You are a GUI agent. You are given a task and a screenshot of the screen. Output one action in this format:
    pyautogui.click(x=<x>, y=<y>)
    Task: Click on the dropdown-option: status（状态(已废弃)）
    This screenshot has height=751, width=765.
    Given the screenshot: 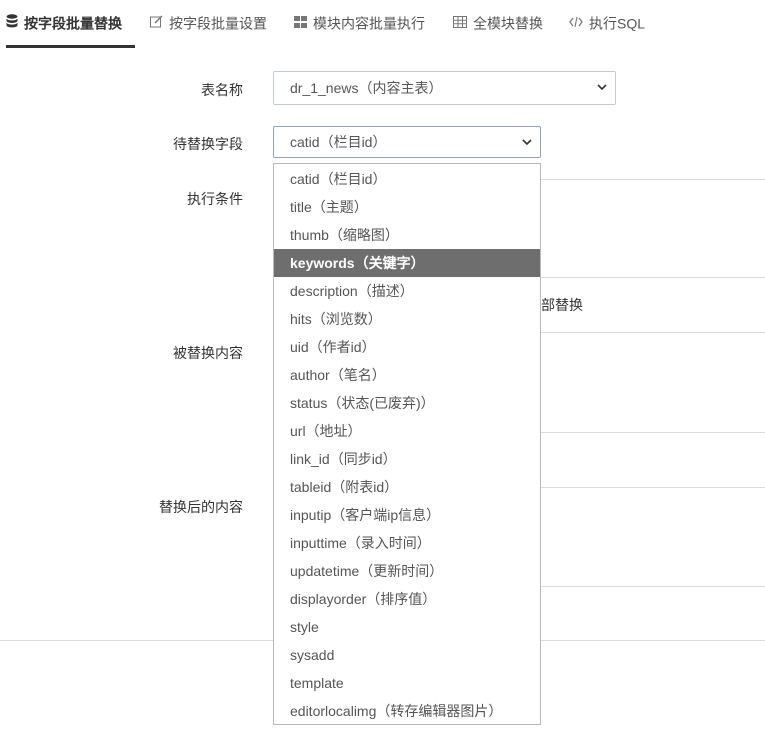 What is the action you would take?
    pyautogui.click(x=407, y=403)
    